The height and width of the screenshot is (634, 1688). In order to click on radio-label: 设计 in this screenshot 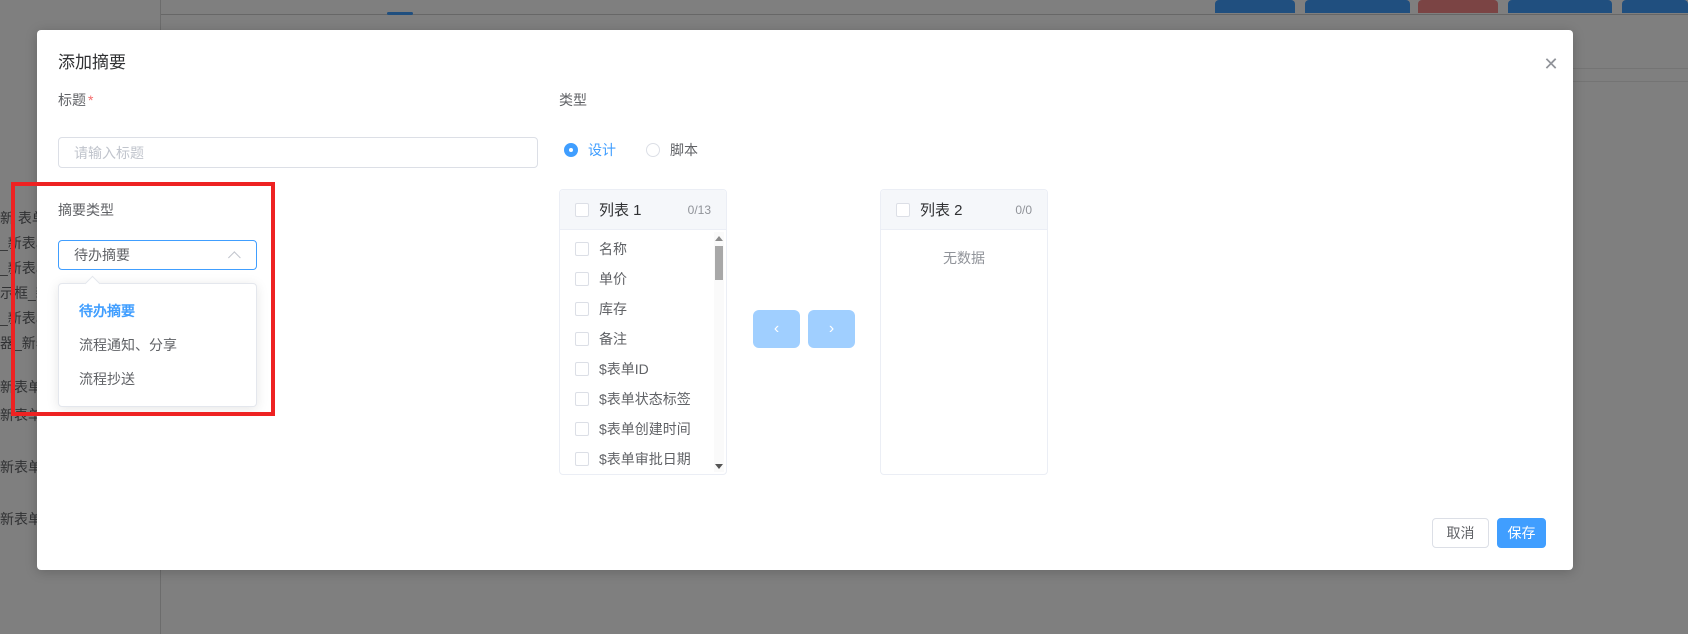, I will do `click(602, 150)`.